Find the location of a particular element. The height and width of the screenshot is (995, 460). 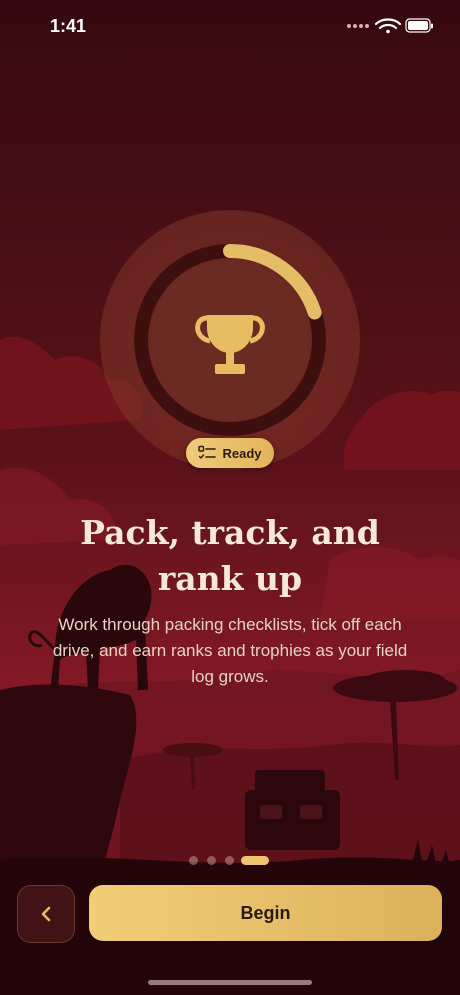

begin-button-label: Begin is located at coordinates (265, 912).